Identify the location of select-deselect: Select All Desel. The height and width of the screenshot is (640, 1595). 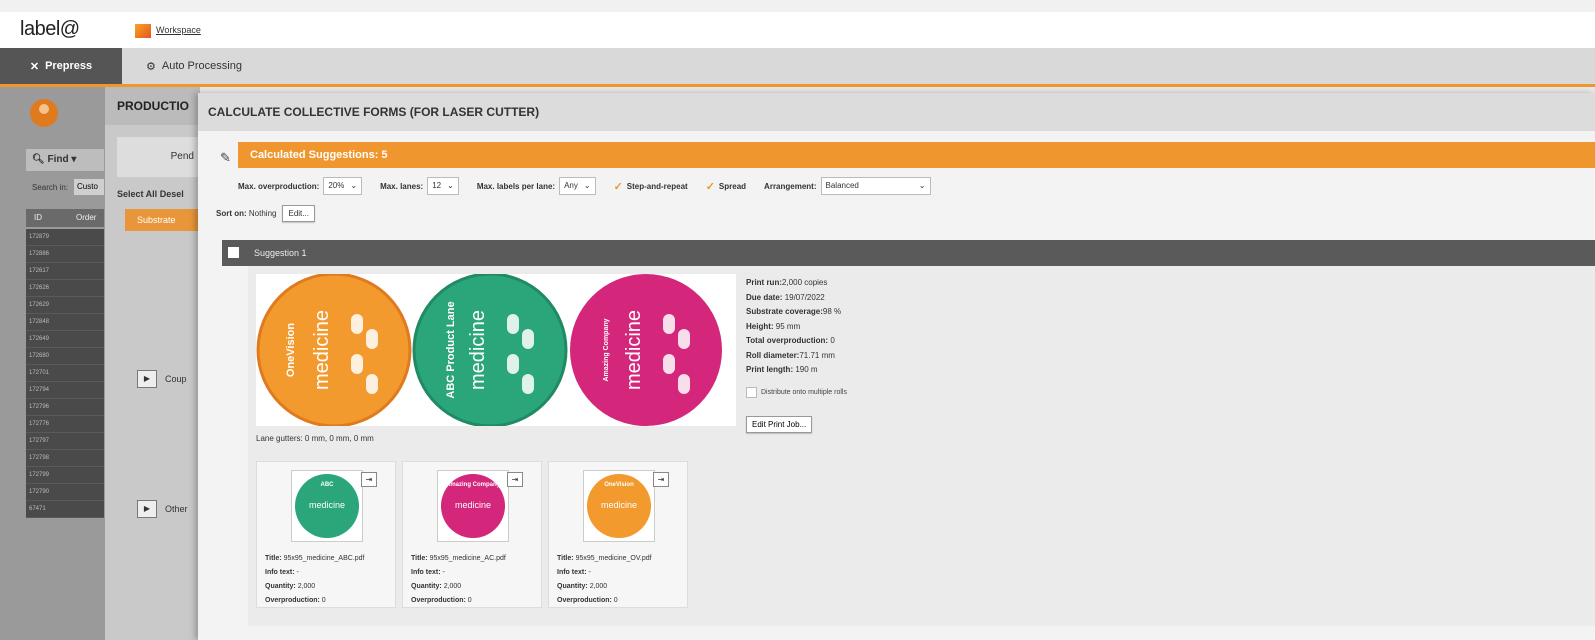
(150, 194).